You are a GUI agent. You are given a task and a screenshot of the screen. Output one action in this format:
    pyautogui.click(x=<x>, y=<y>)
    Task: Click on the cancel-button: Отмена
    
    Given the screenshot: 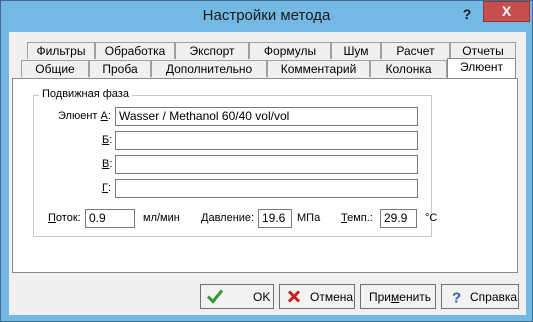 What is the action you would take?
    pyautogui.click(x=317, y=296)
    